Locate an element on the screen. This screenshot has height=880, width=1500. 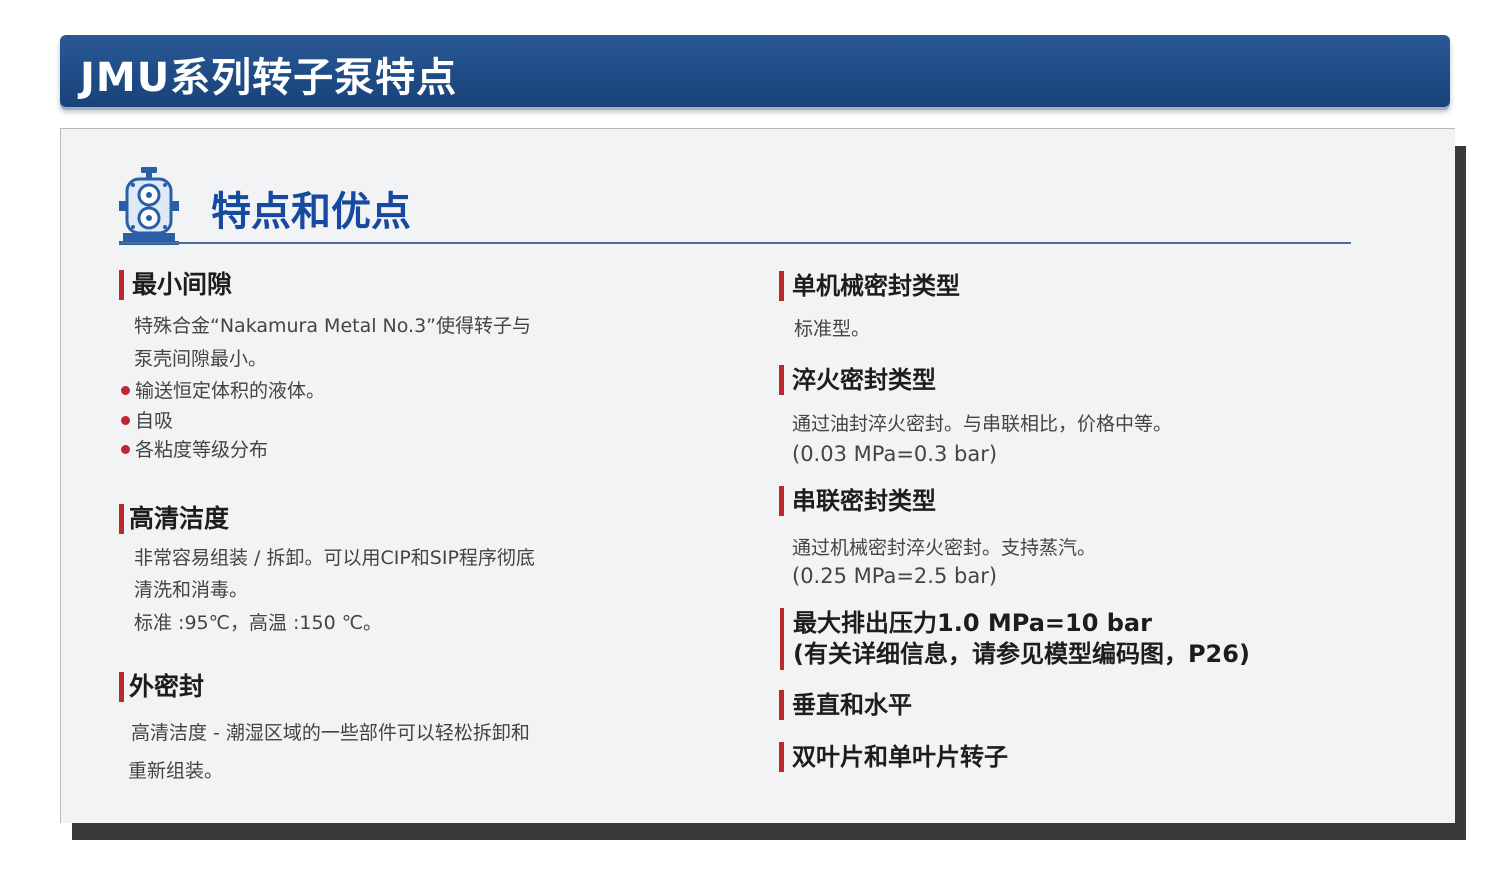
single-seal-line-1: 标准型。 is located at coordinates (832, 329).